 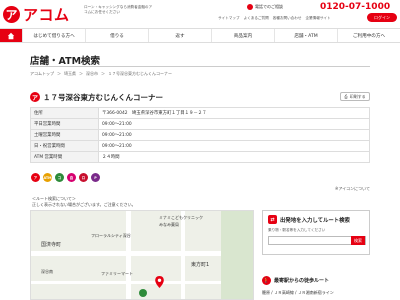 I want to click on page-title: 店舗・ATM検索, so click(x=65, y=61).